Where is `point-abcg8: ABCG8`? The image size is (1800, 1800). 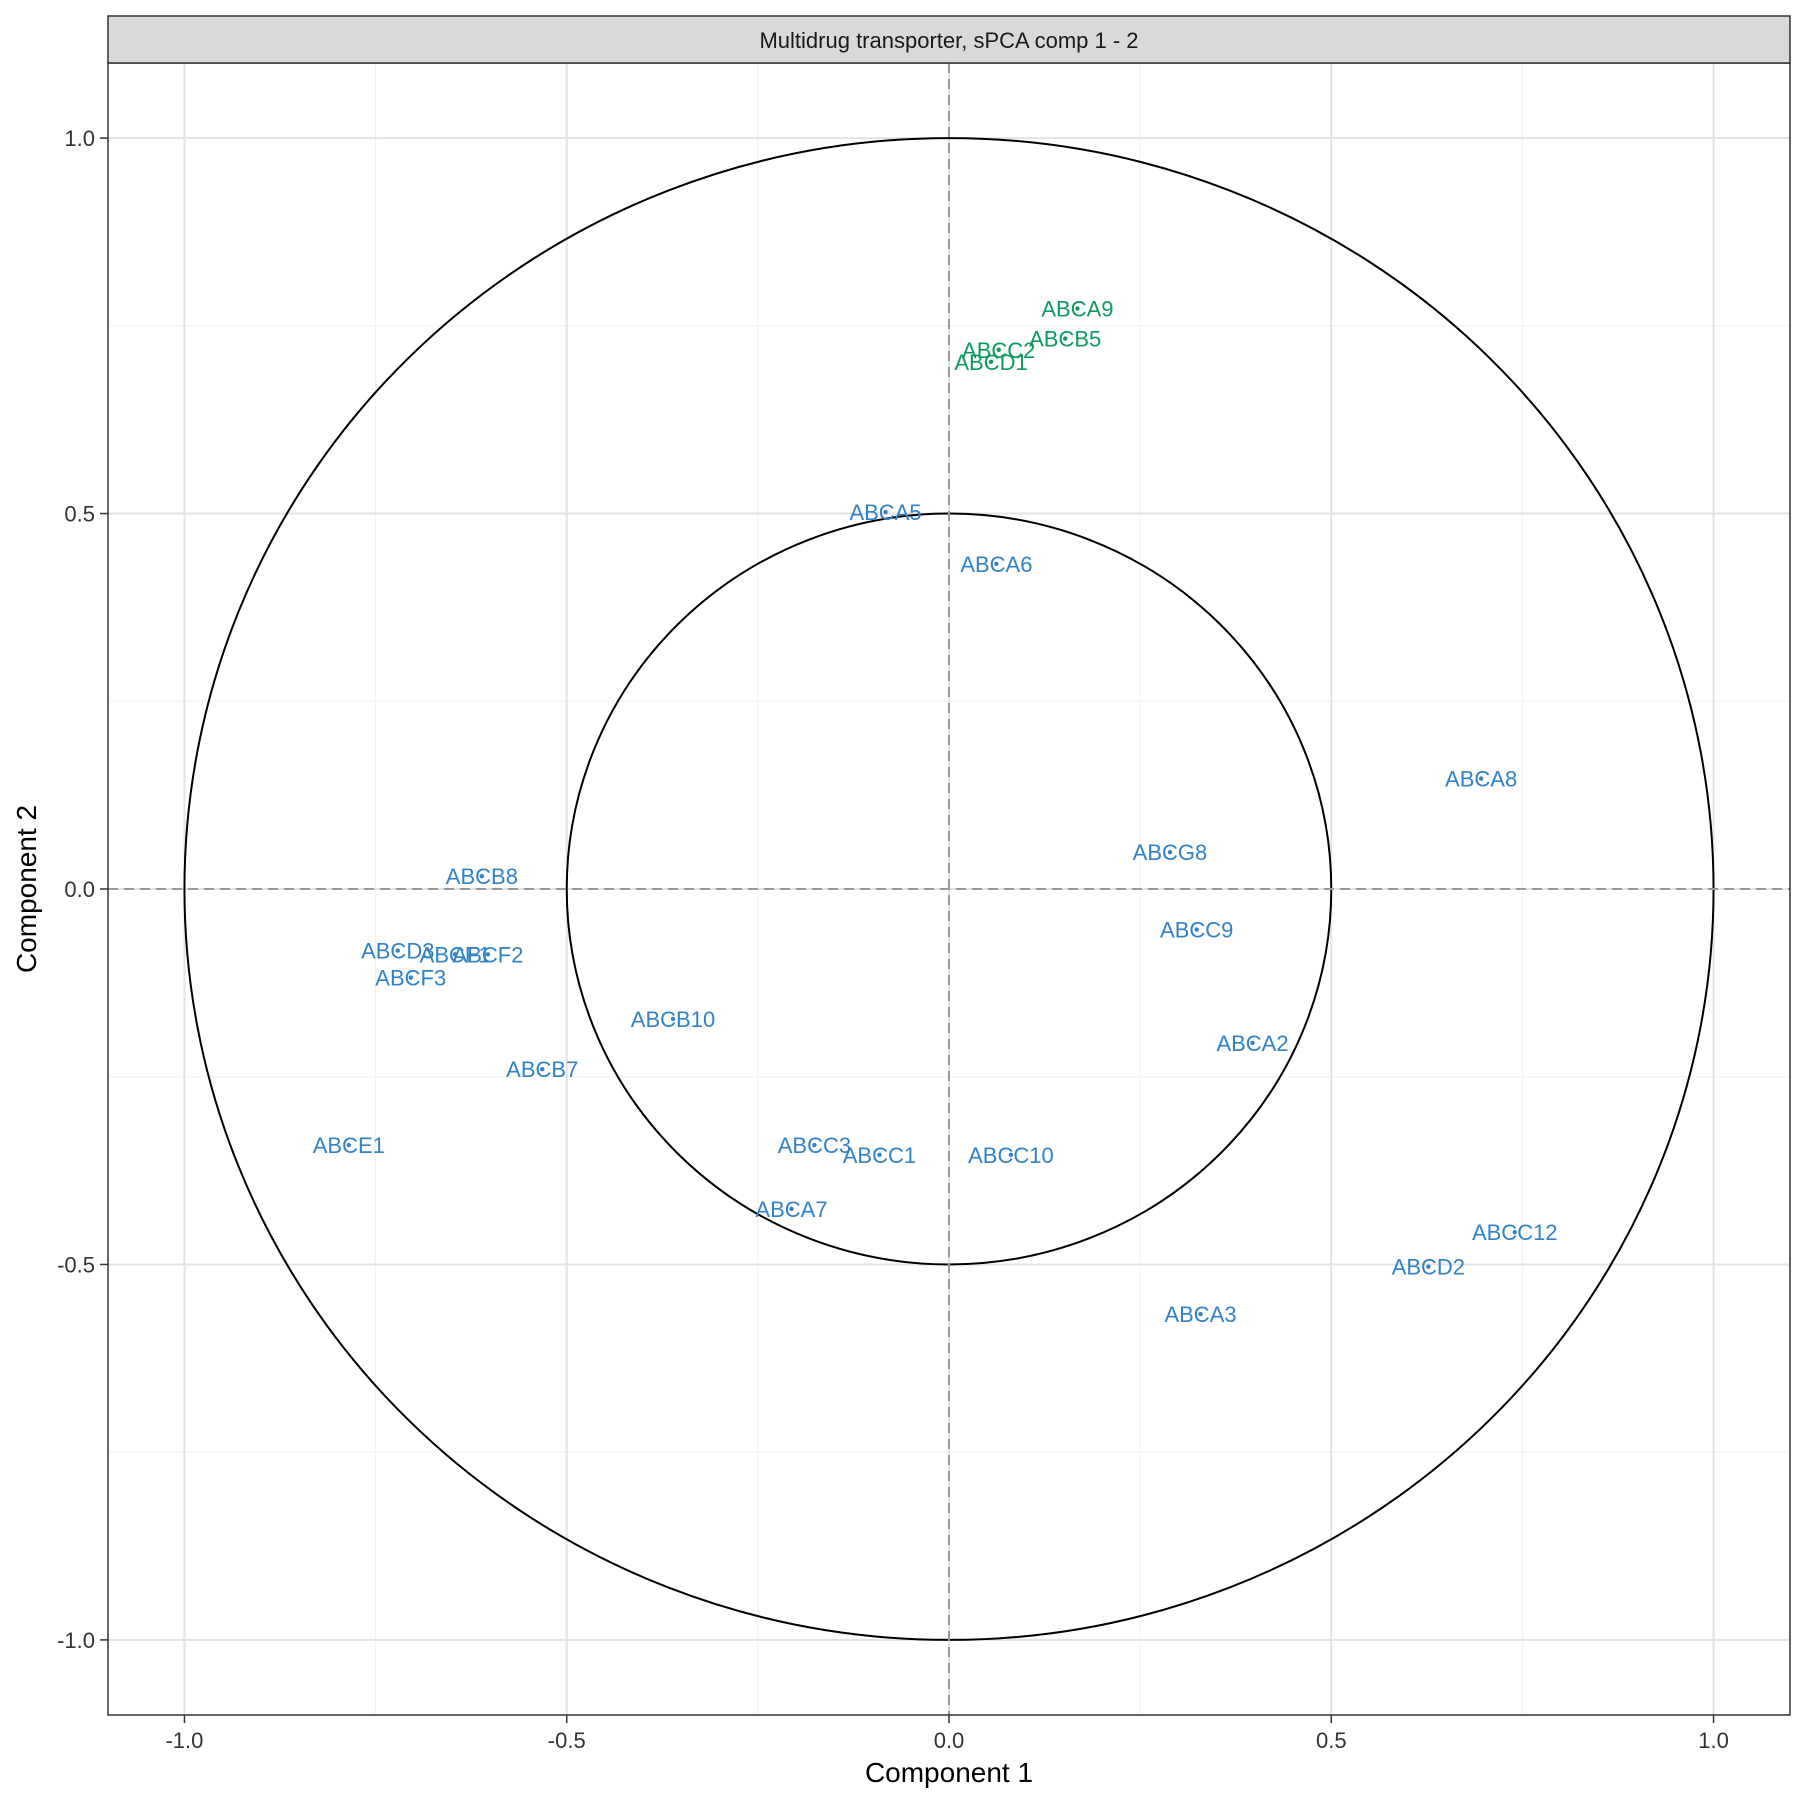
point-abcg8: ABCG8 is located at coordinates (1170, 852).